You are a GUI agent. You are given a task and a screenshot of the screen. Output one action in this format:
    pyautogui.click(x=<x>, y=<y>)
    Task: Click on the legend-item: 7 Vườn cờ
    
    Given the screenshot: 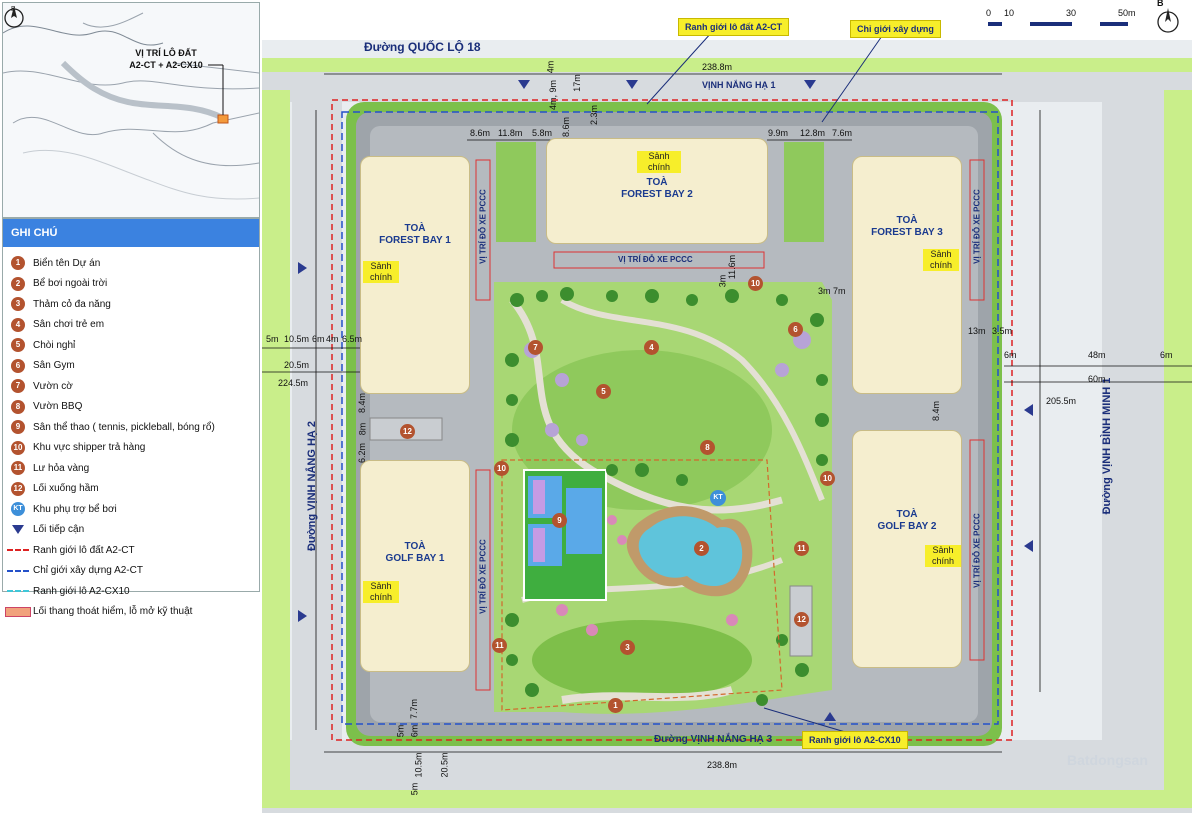 What is the action you would take?
    pyautogui.click(x=131, y=386)
    